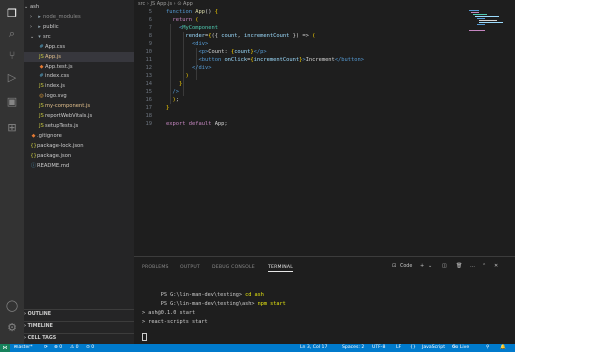  What do you see at coordinates (200, 52) in the screenshot?
I see `code-line: 10 <p>Count: {count}</p>` at bounding box center [200, 52].